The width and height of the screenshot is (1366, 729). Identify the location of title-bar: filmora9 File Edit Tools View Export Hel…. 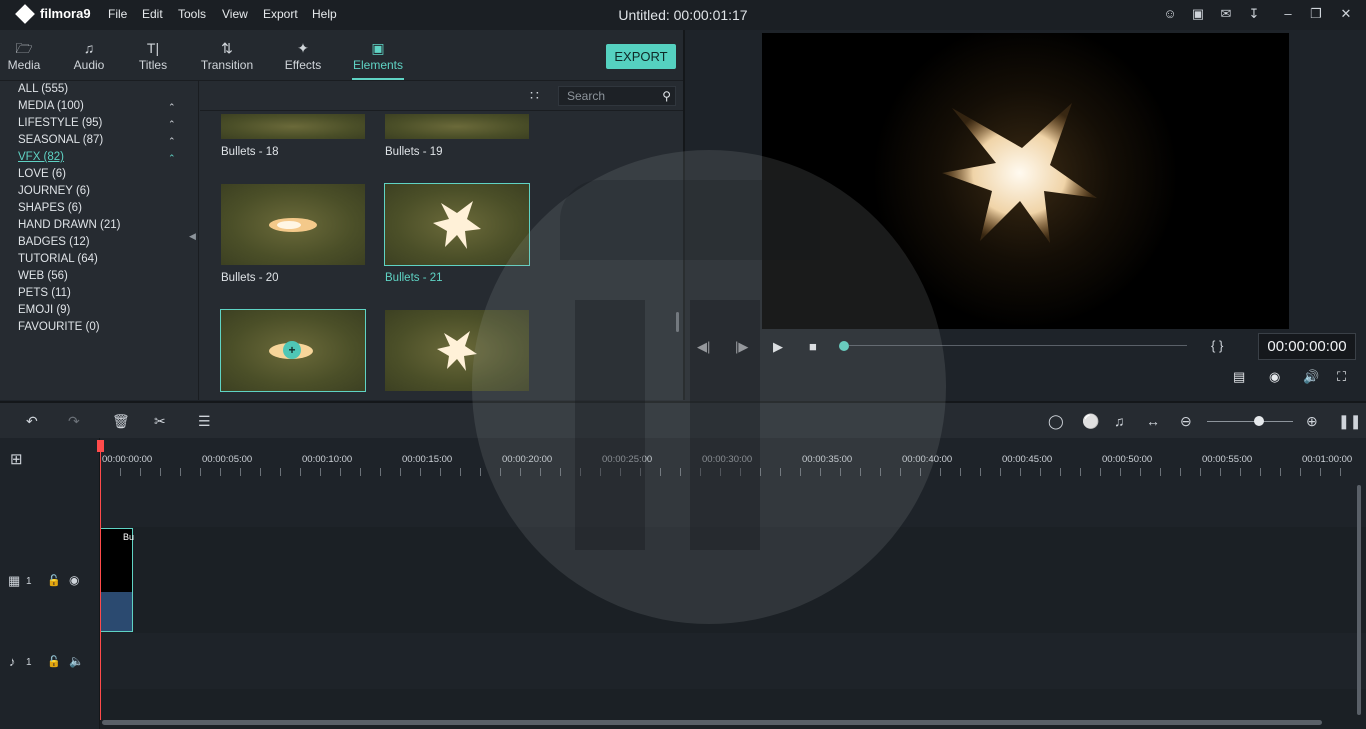
(683, 15).